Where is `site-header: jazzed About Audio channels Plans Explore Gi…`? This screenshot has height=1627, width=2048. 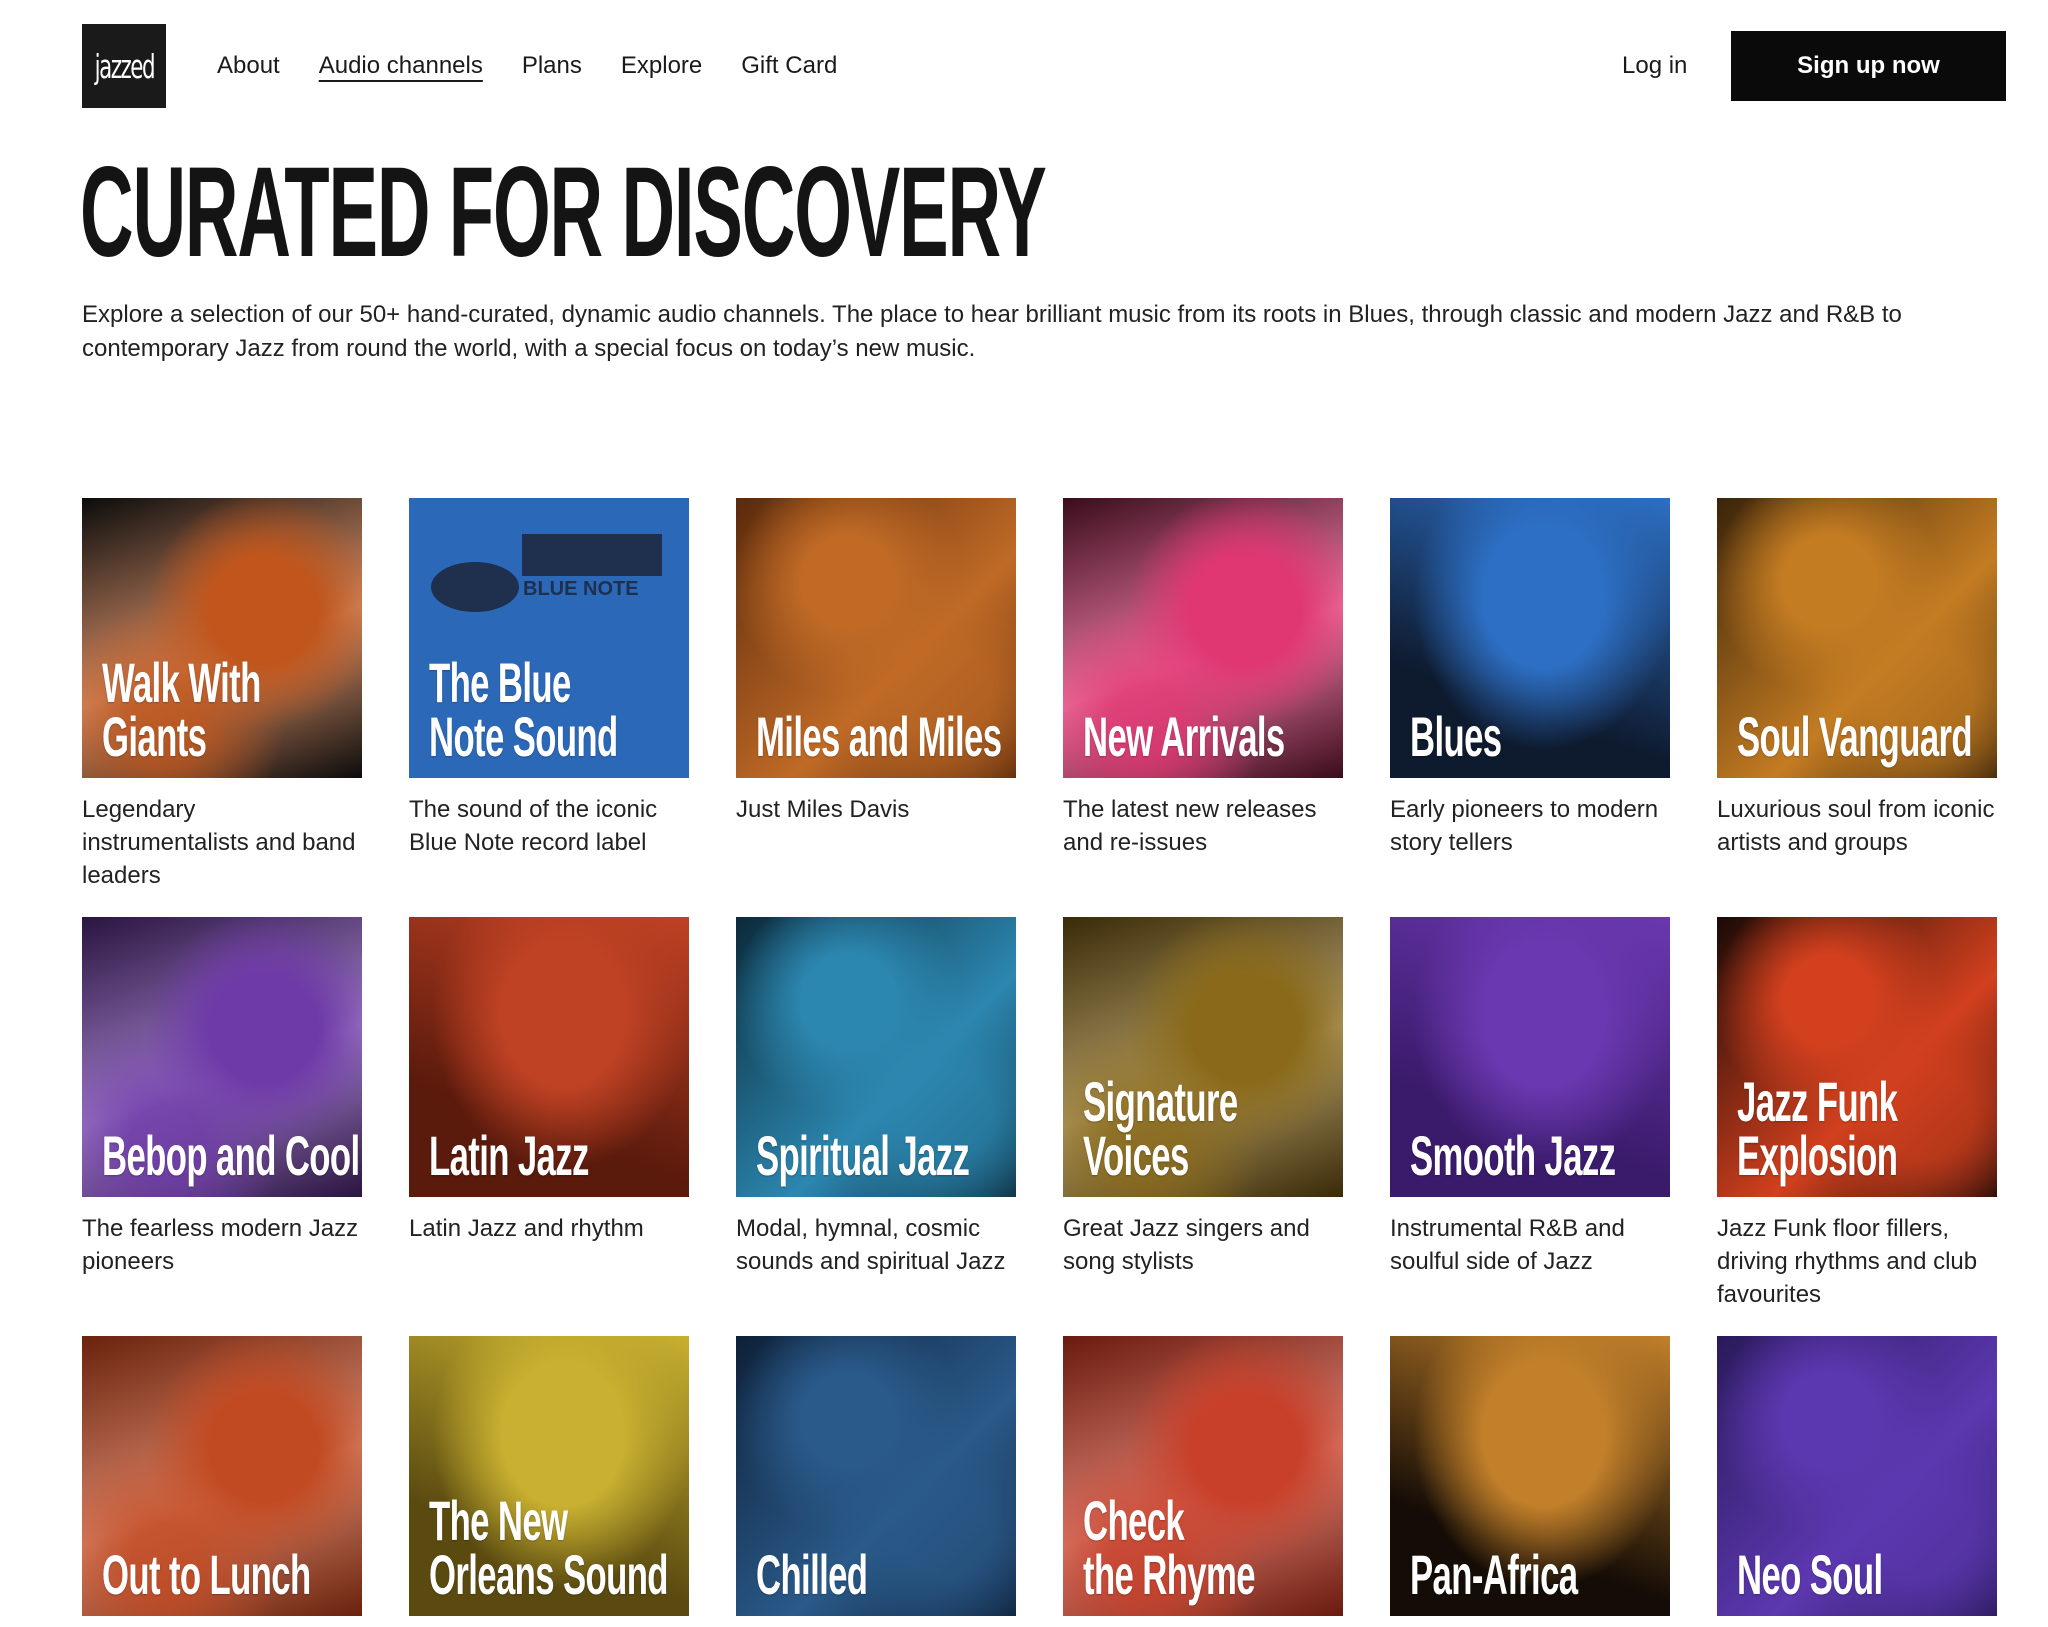
site-header: jazzed About Audio channels Plans Explore Gi… is located at coordinates (1024, 66).